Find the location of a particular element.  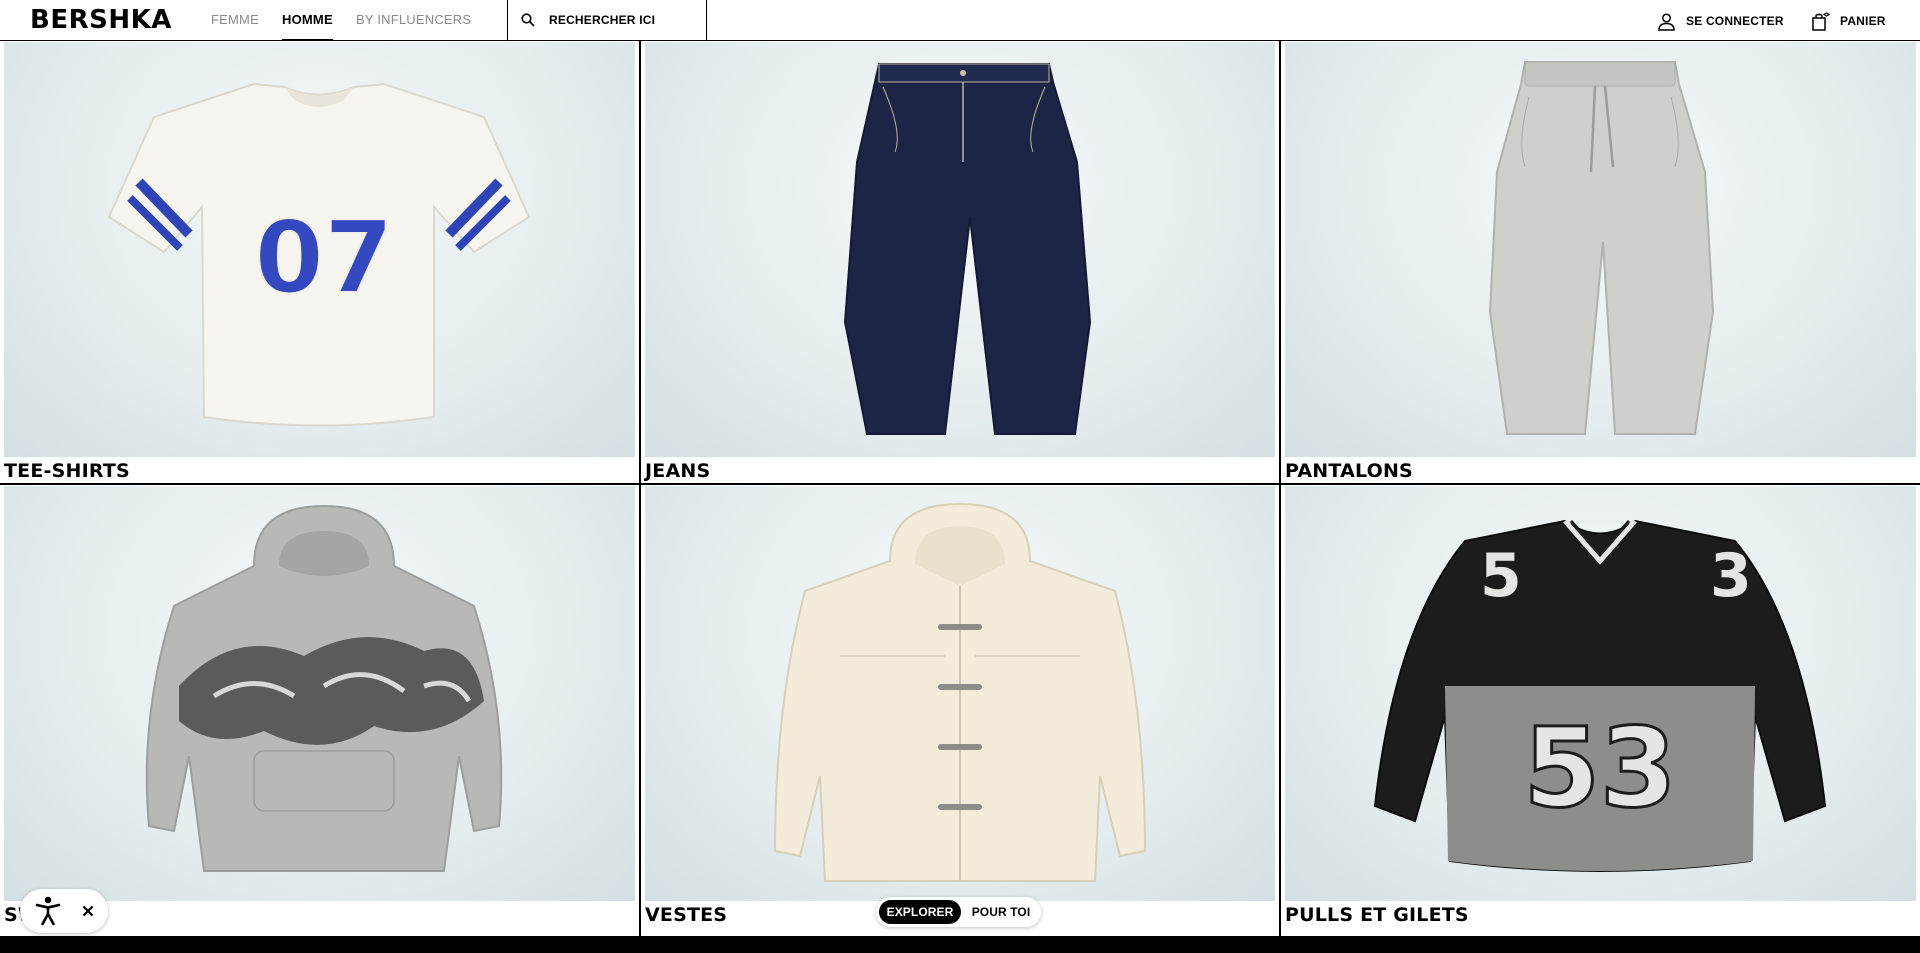

category-label: PULLS ET GILETS is located at coordinates (1377, 915).